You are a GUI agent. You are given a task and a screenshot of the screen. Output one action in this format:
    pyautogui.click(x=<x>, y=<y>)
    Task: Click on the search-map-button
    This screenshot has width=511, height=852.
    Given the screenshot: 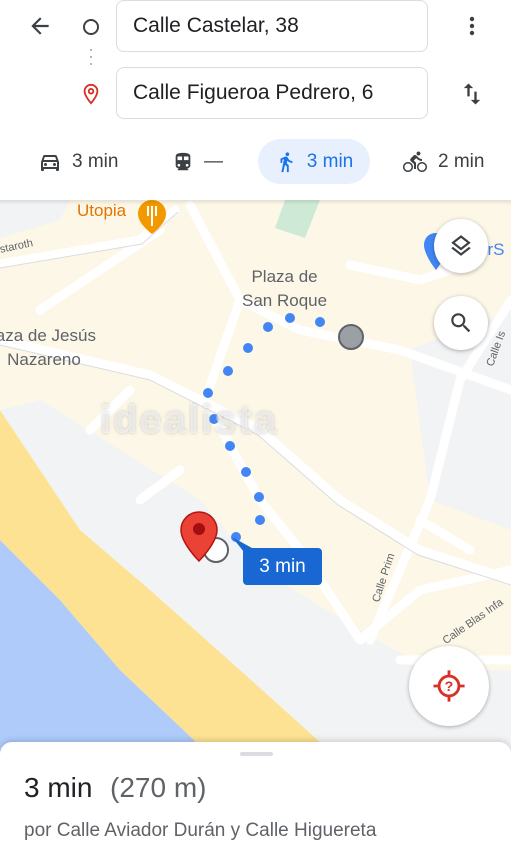 What is the action you would take?
    pyautogui.click(x=461, y=323)
    